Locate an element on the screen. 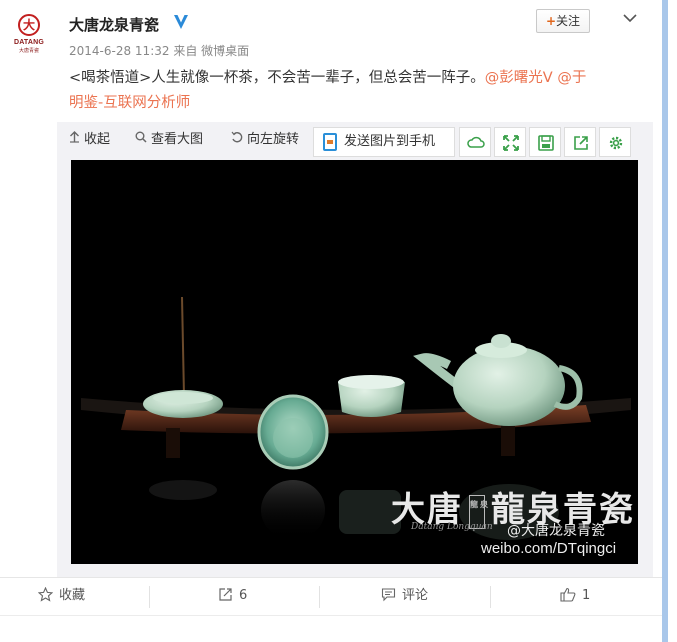 The width and height of the screenshot is (677, 642). follow-label: 关注 is located at coordinates (568, 21).